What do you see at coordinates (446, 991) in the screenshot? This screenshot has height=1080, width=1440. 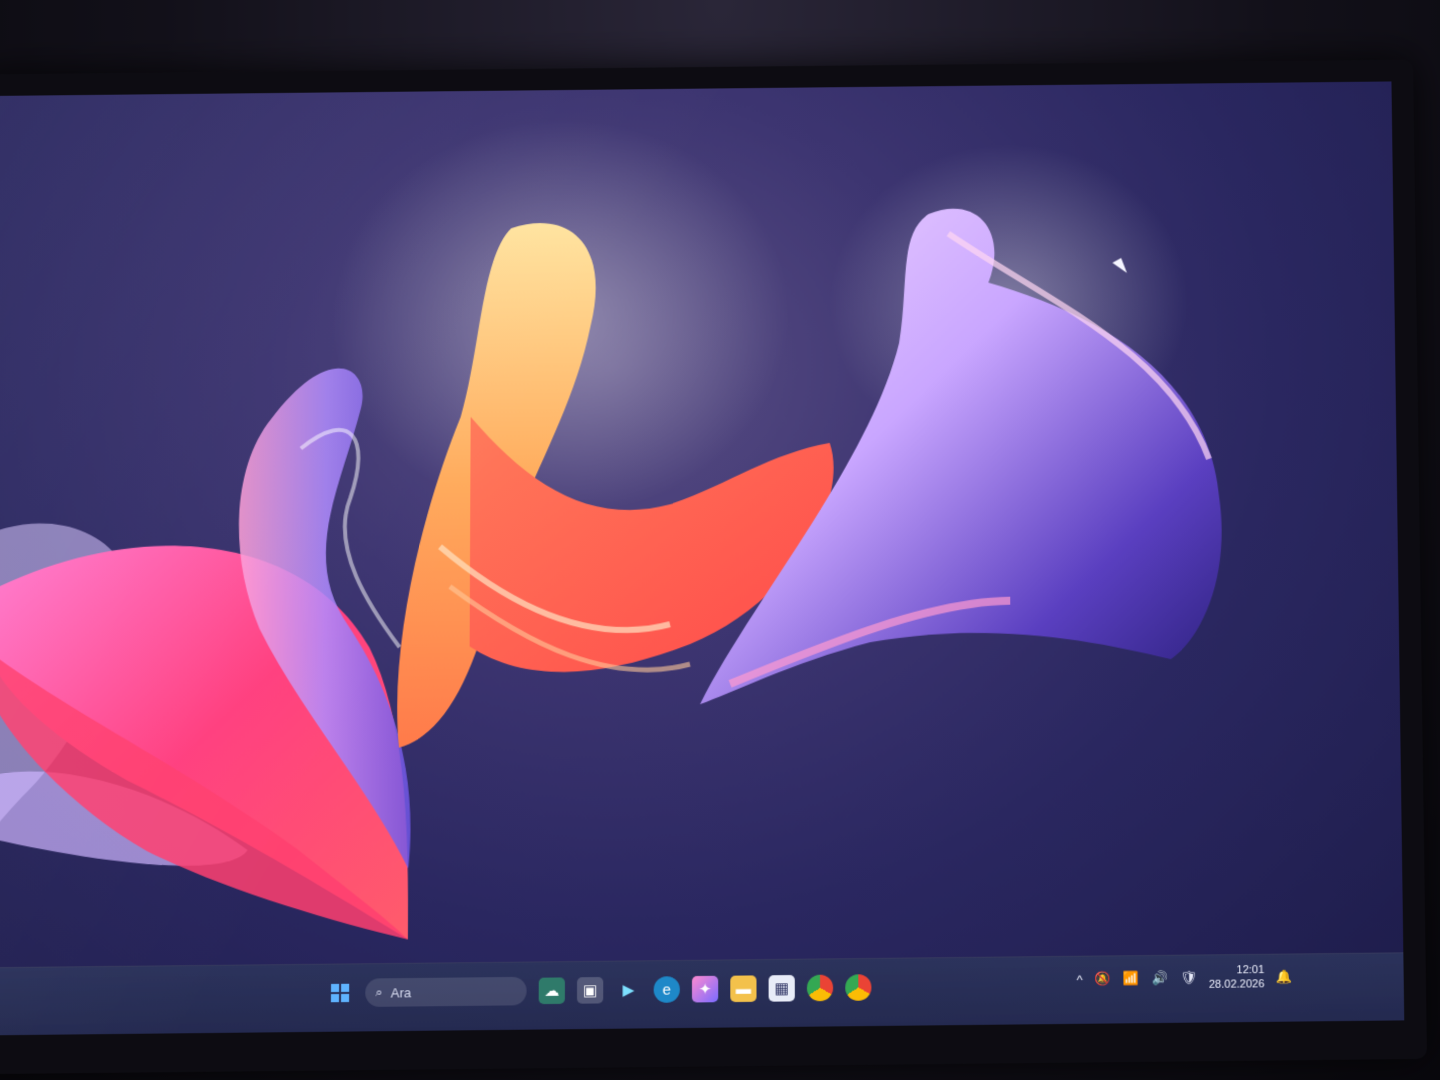 I see `search-input: ⌕ Ara` at bounding box center [446, 991].